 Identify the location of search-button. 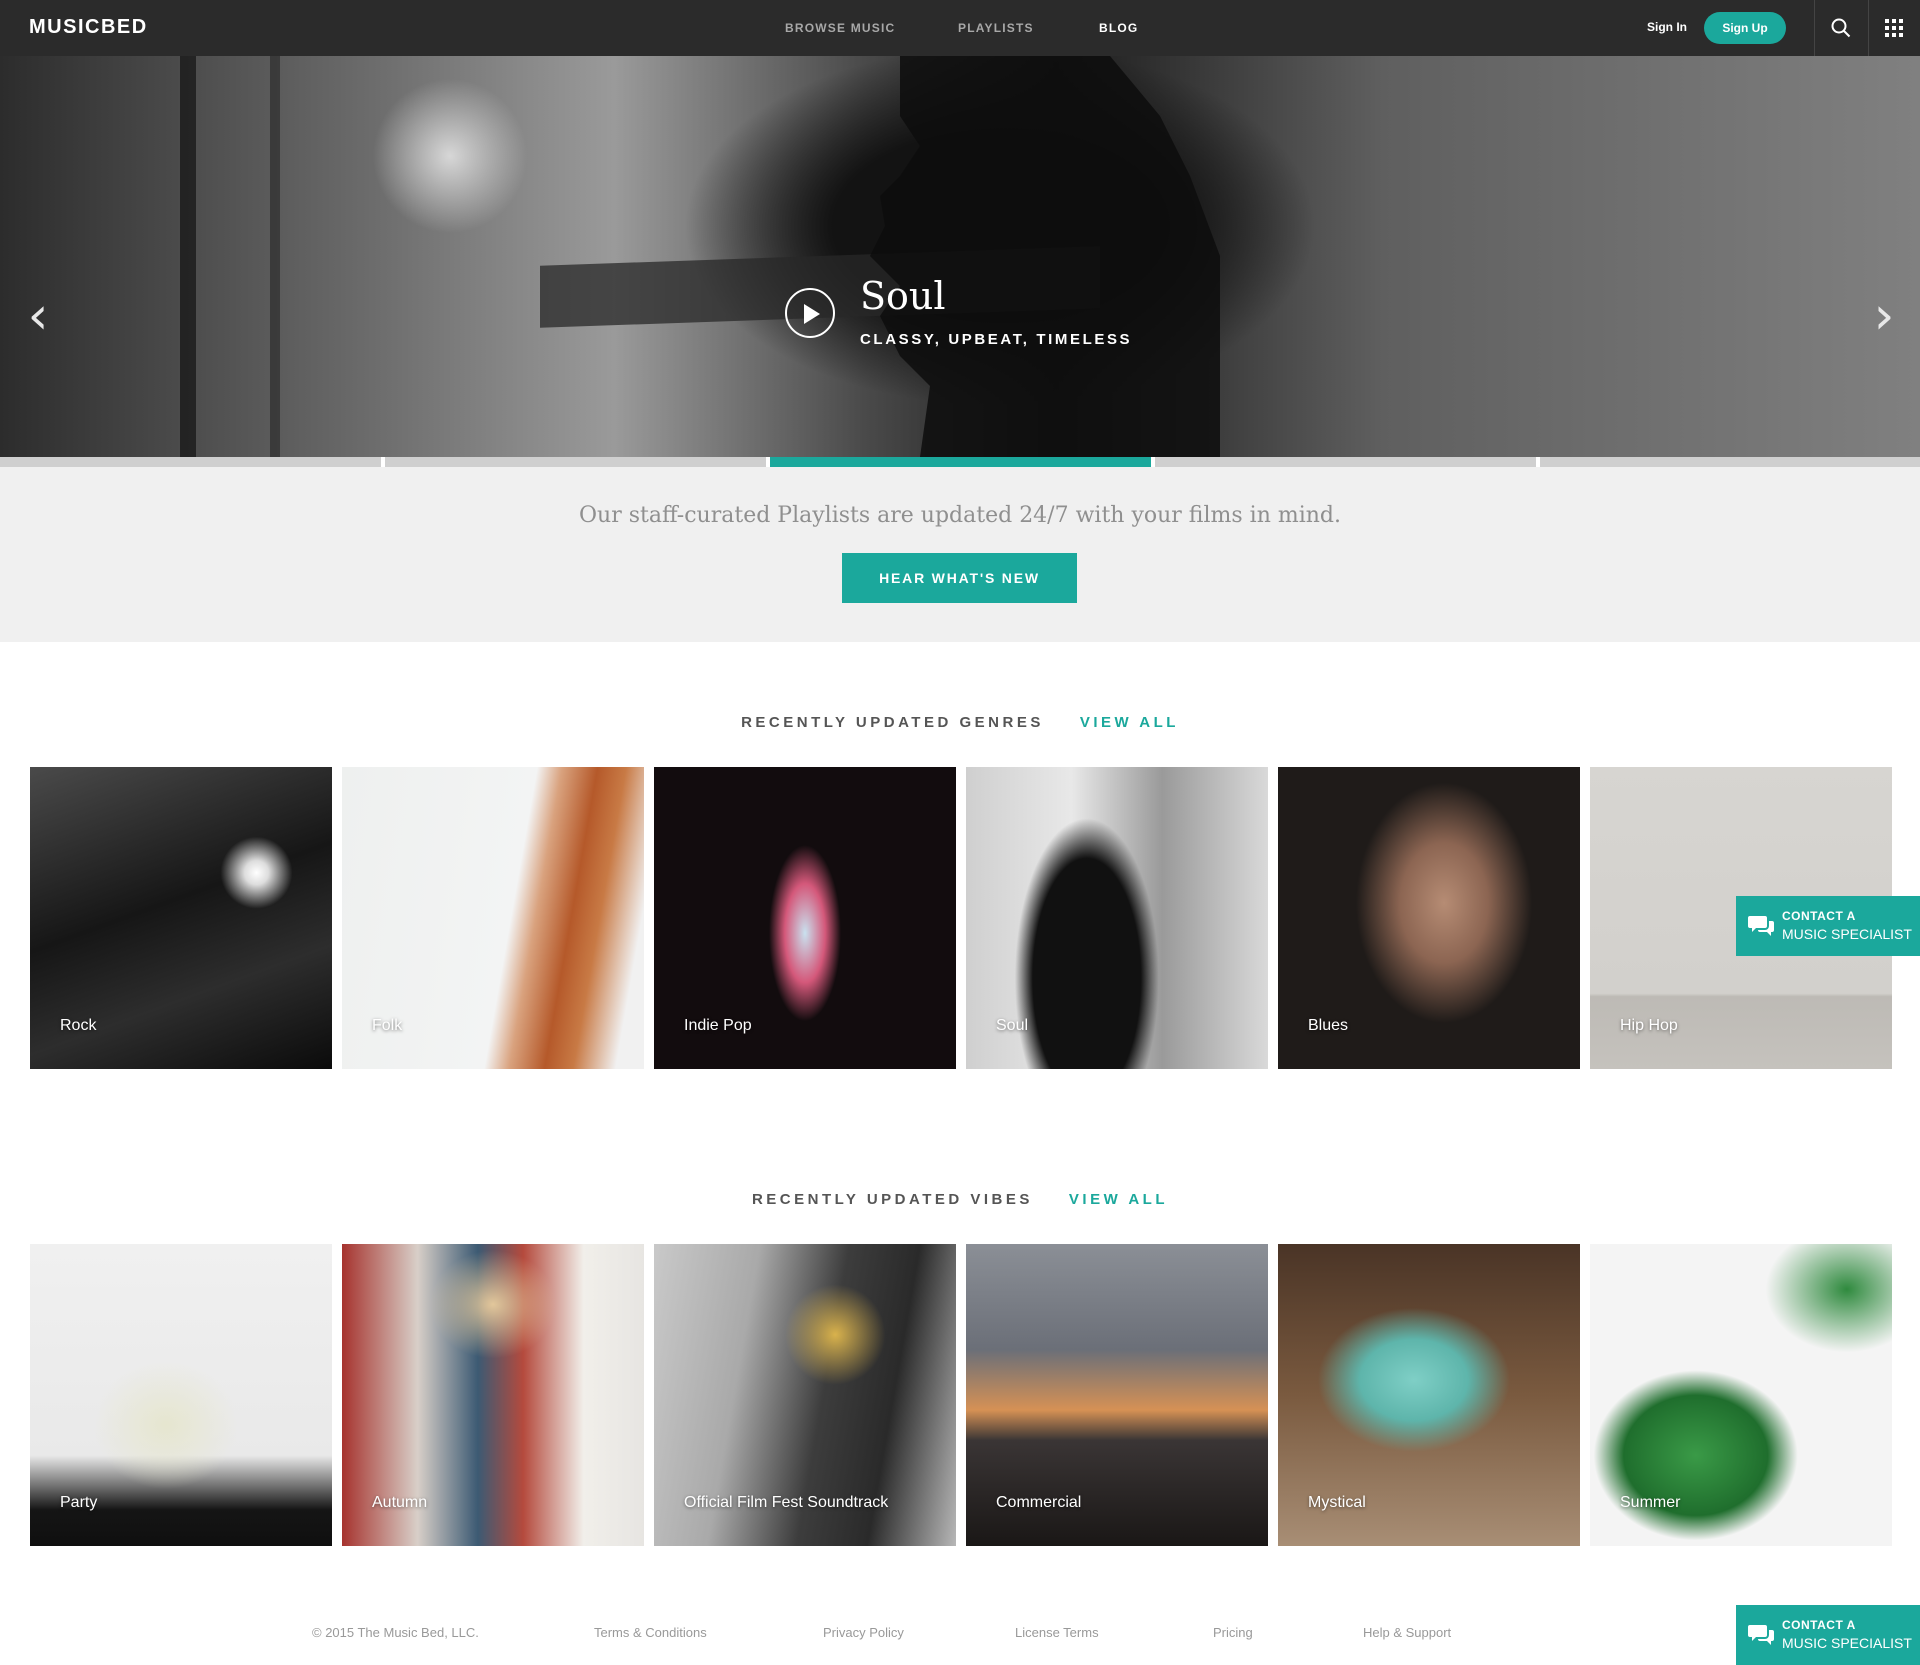
(1841, 28).